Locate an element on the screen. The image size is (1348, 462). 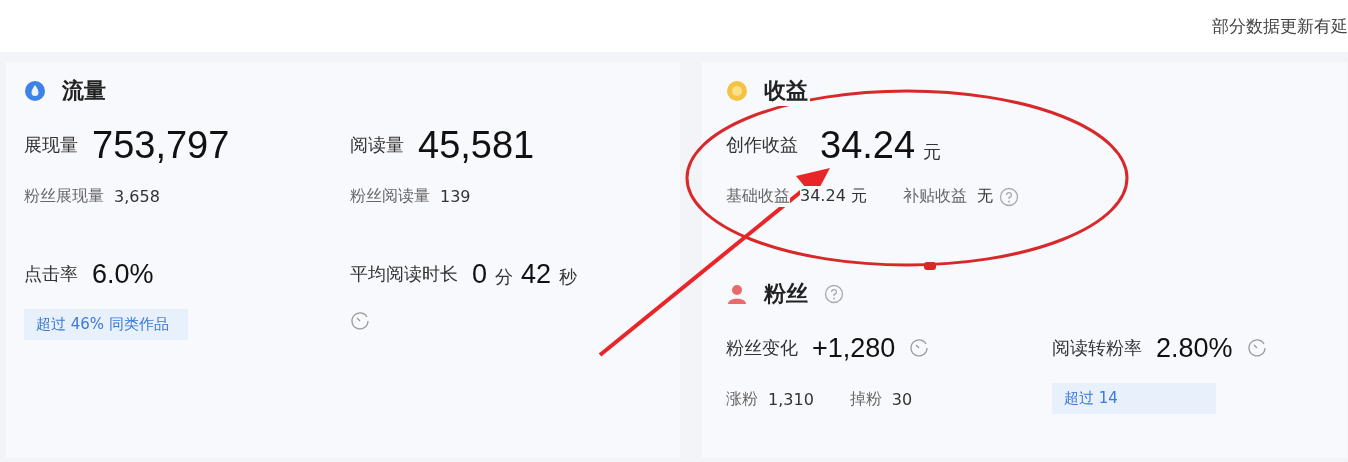
unit-label: 分 is located at coordinates (504, 276).